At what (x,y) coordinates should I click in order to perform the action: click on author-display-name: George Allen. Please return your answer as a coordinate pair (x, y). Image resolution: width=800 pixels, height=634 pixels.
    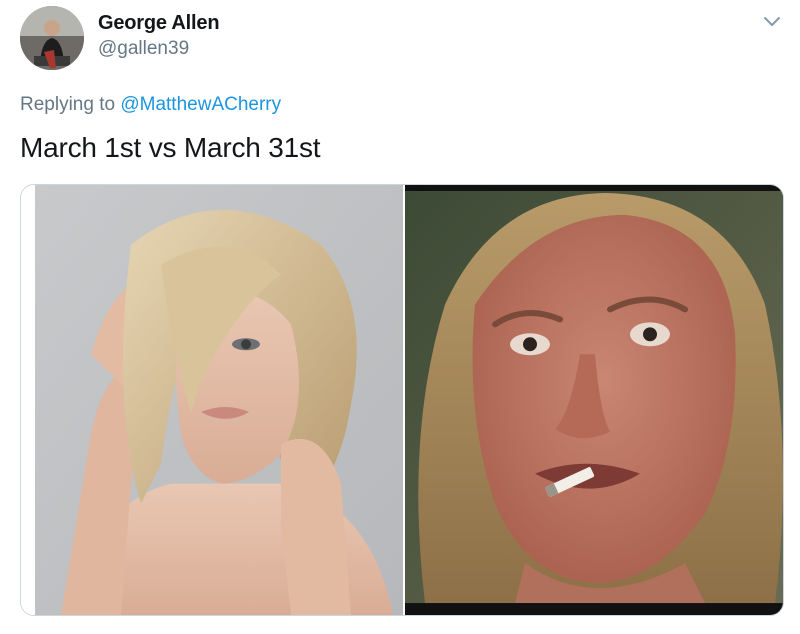
    Looking at the image, I should click on (159, 23).